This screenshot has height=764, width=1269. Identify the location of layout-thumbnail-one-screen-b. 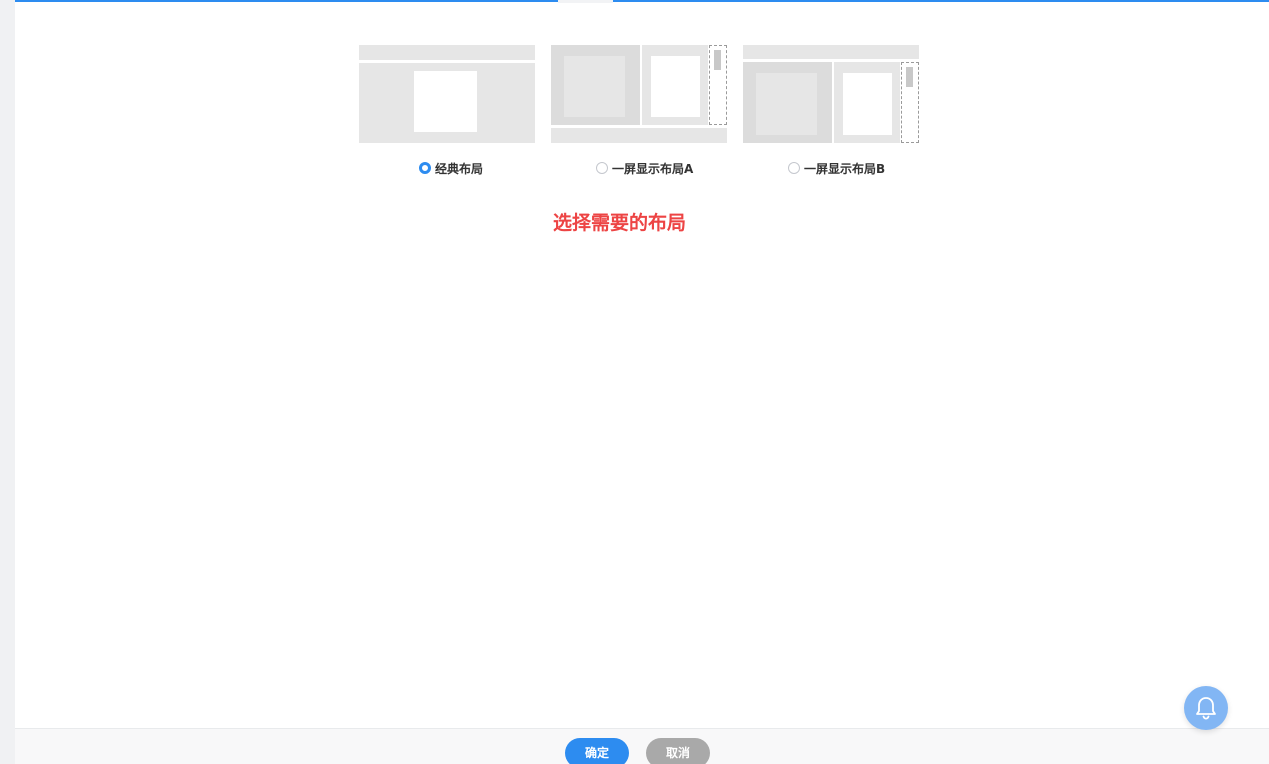
(831, 94).